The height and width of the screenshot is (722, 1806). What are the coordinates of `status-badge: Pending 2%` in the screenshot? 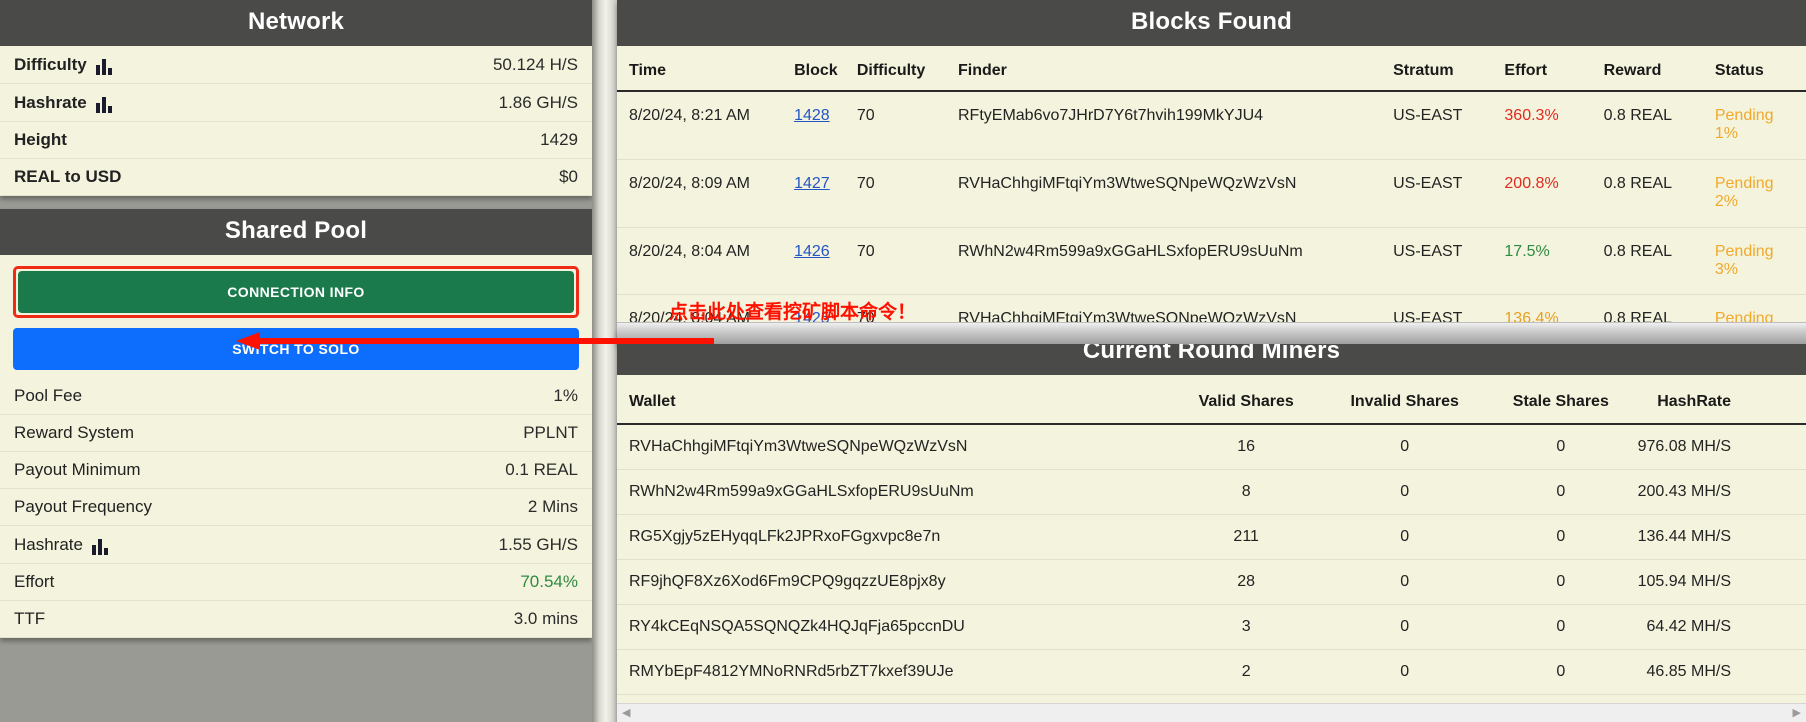 It's located at (1760, 193).